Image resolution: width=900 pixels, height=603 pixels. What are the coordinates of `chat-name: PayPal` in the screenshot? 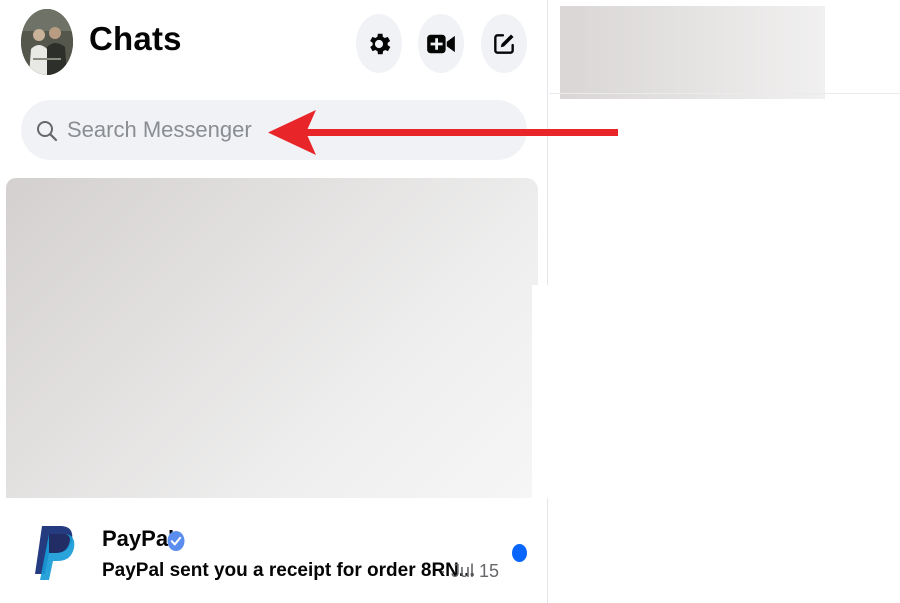 It's located at (138, 538).